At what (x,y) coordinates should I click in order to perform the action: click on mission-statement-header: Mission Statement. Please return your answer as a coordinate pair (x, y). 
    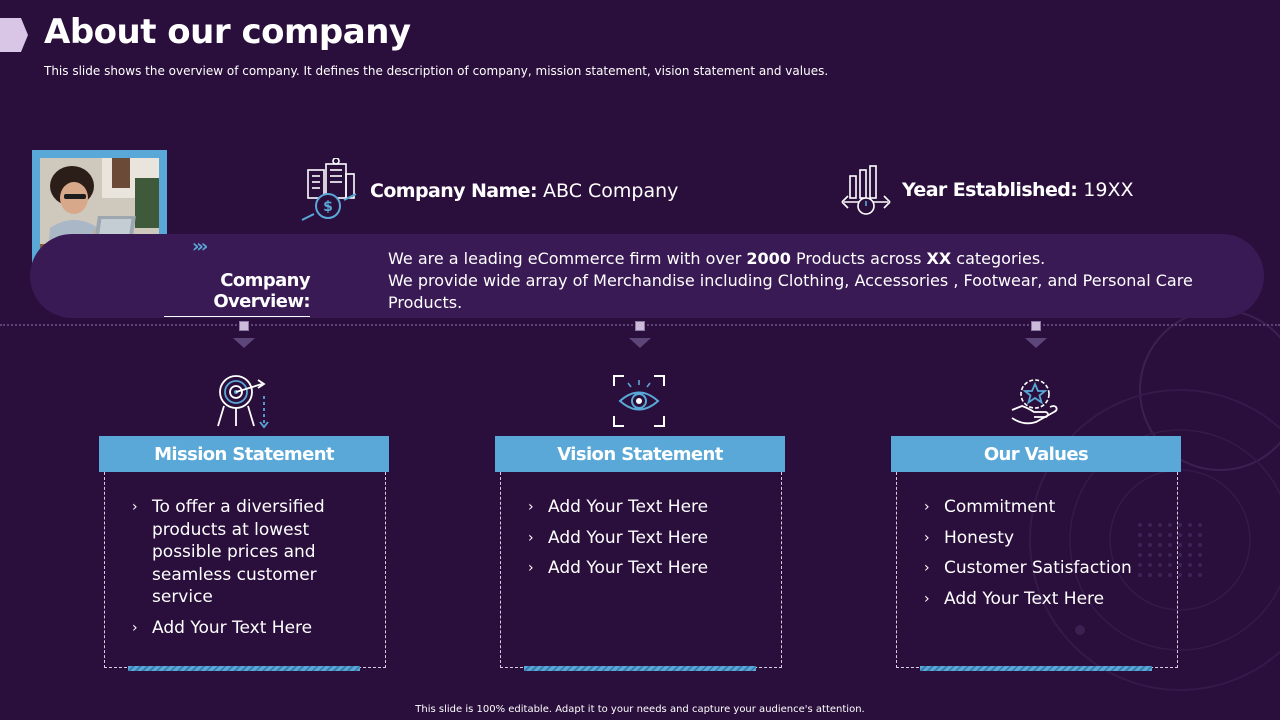
    Looking at the image, I should click on (244, 454).